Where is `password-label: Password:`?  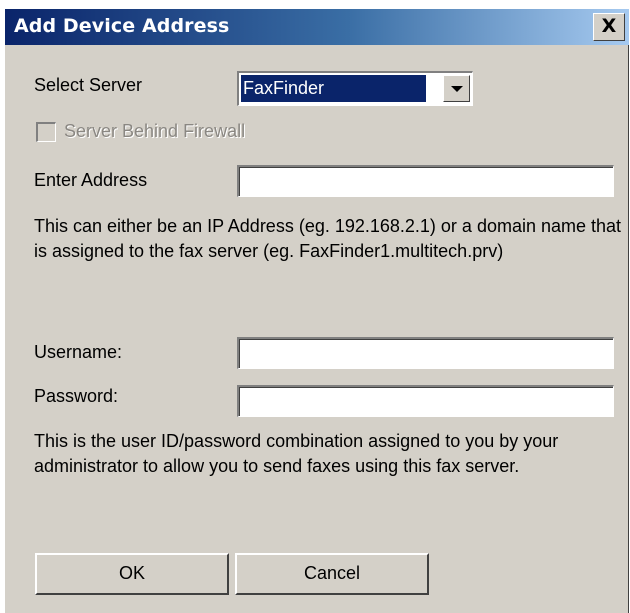
password-label: Password: is located at coordinates (76, 396).